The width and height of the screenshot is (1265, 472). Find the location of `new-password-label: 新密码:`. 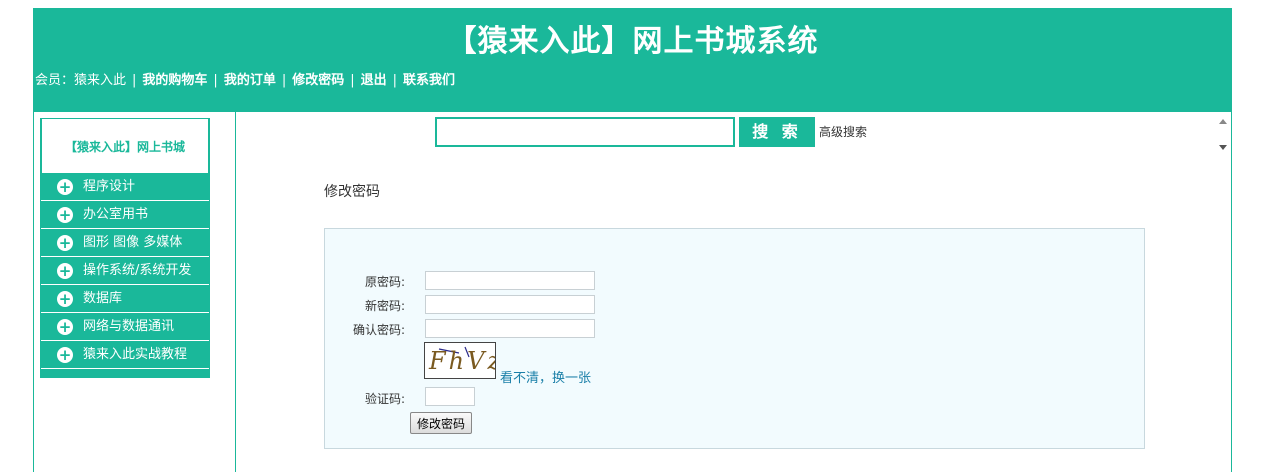

new-password-label: 新密码: is located at coordinates (384, 306).